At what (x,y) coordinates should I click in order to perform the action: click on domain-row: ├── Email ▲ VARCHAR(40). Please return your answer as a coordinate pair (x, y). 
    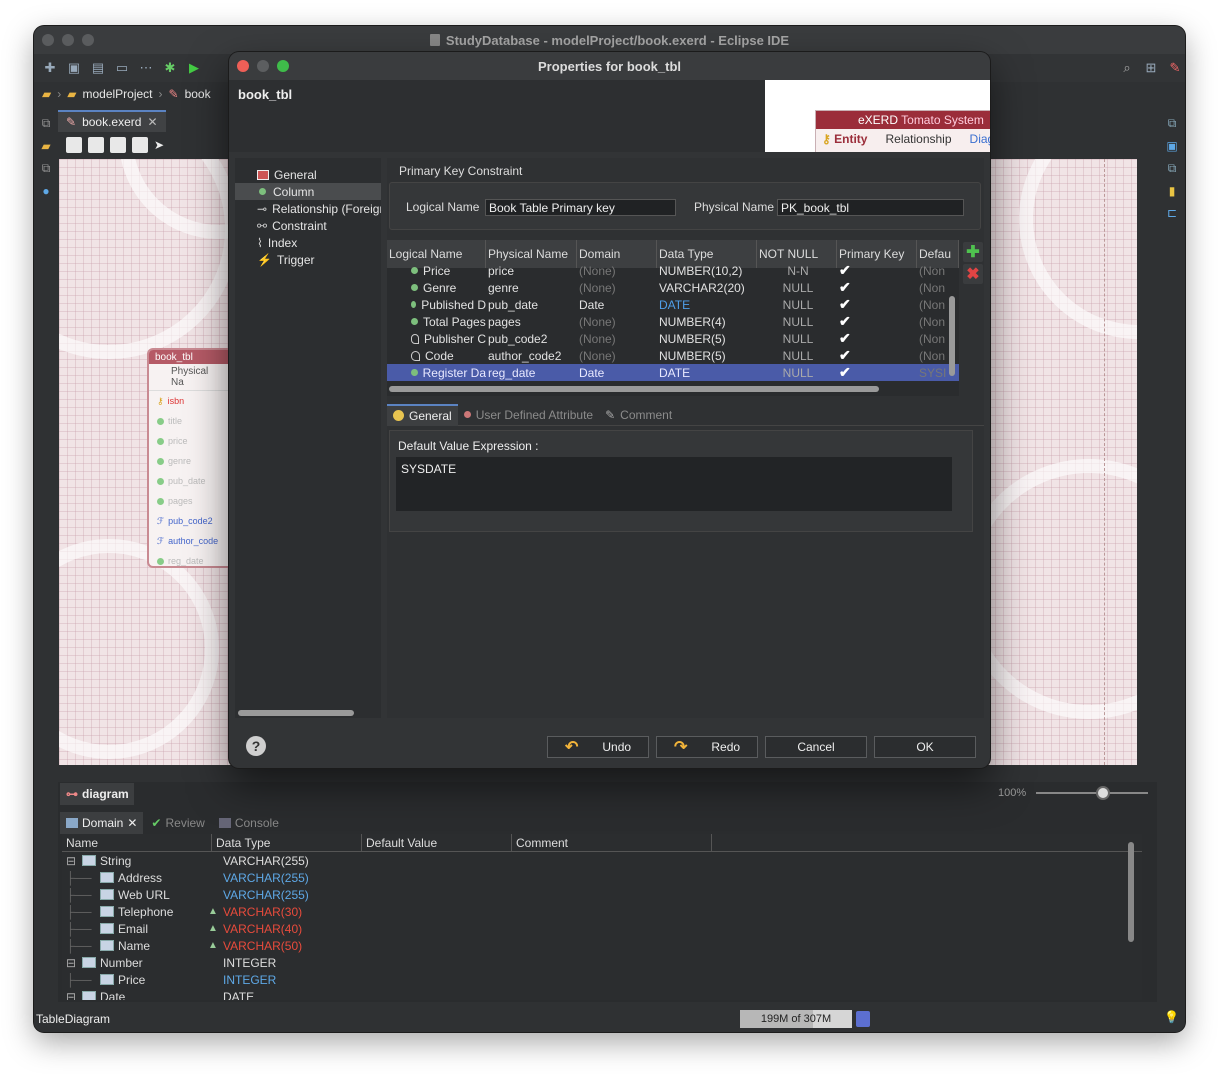
    Looking at the image, I should click on (602, 928).